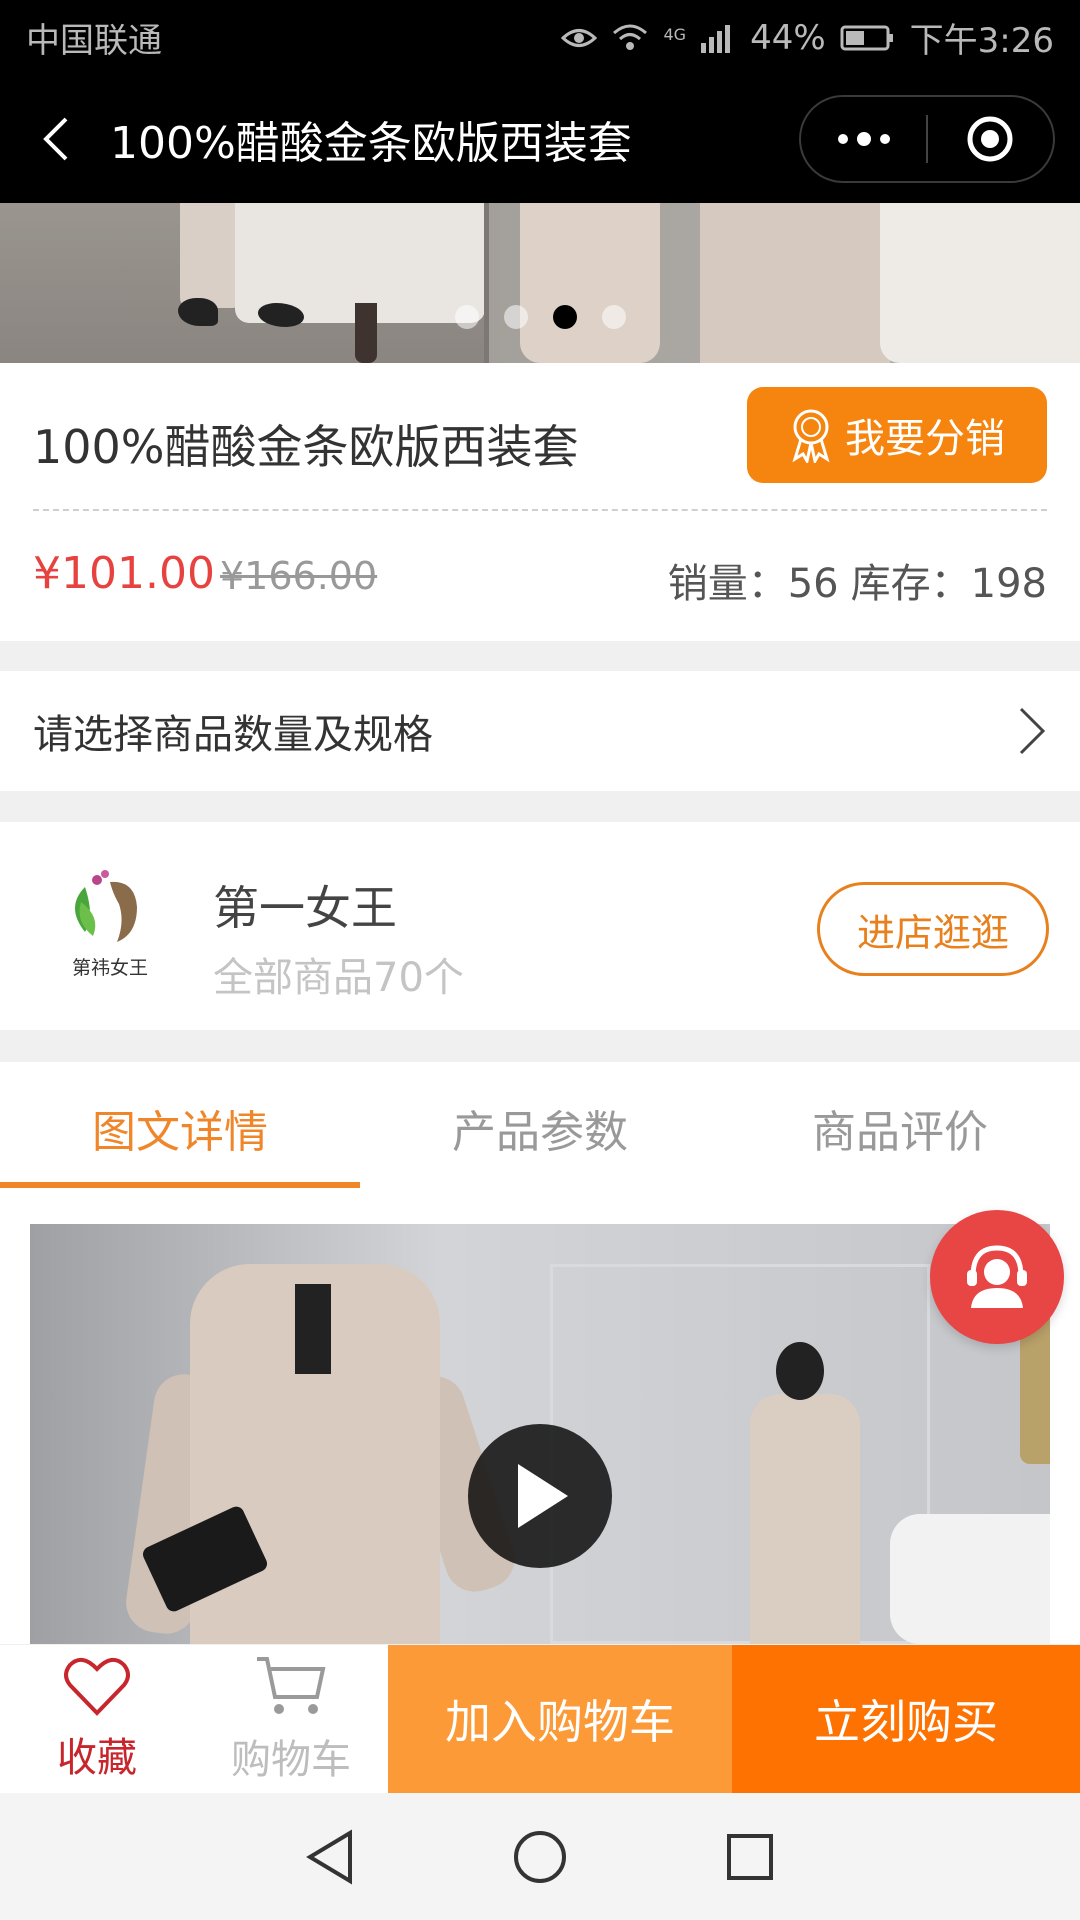 The image size is (1080, 1920). I want to click on tab-image-details: 图文详情, so click(180, 1128).